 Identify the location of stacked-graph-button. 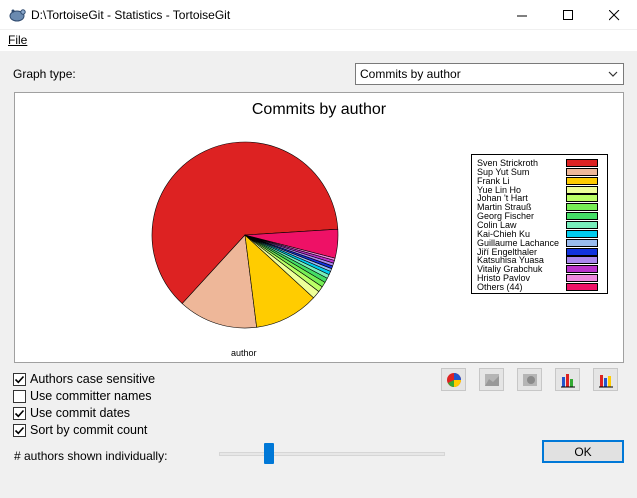
(529, 379).